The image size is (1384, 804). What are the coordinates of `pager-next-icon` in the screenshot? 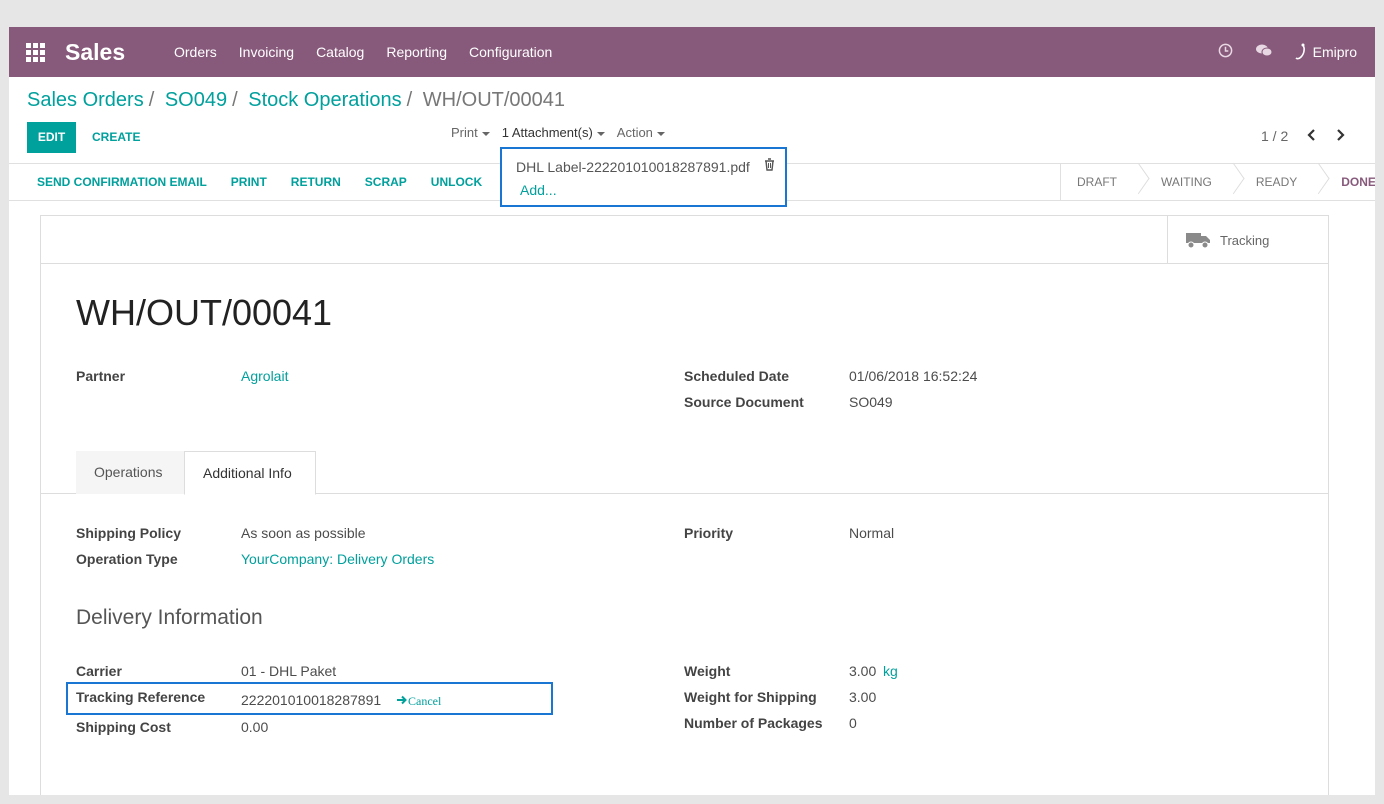 It's located at (1340, 137).